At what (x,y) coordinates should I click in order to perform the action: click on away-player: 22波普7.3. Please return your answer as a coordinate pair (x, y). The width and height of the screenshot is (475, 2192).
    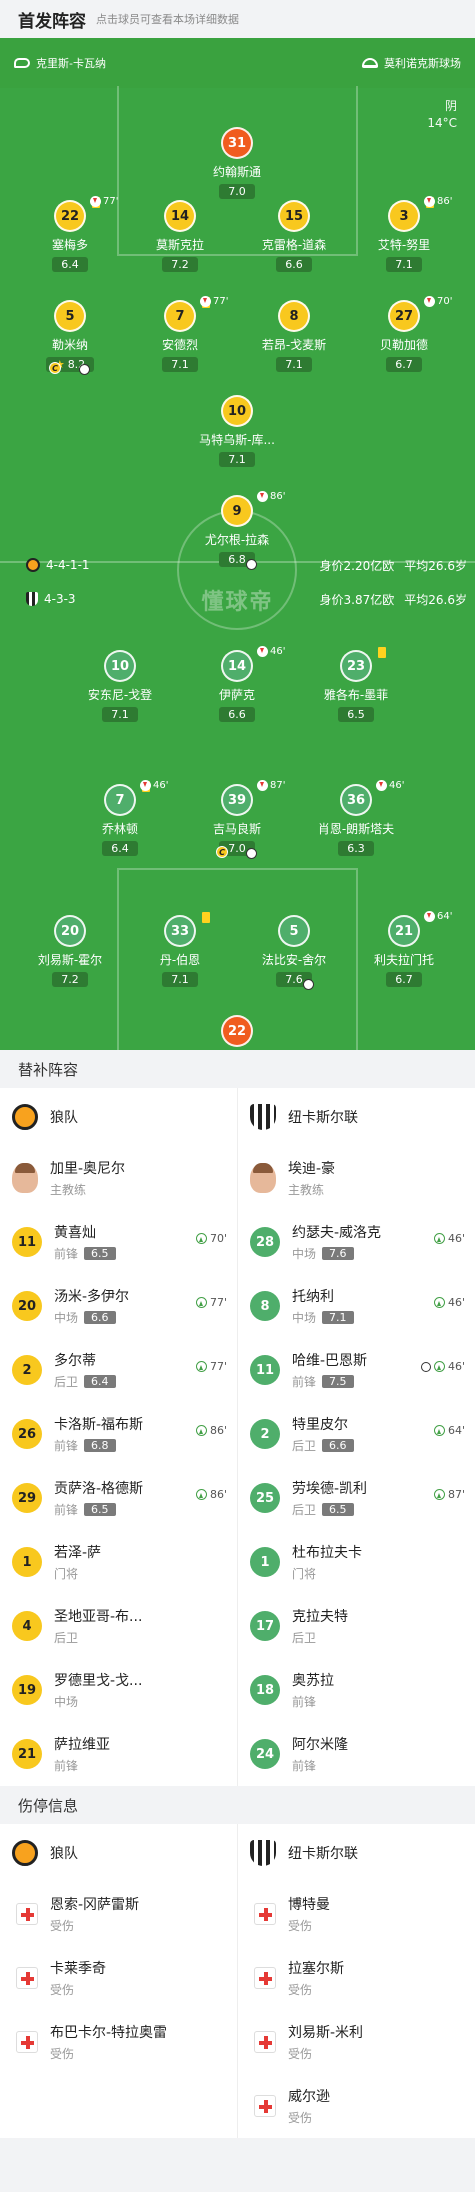
    Looking at the image, I should click on (237, 1032).